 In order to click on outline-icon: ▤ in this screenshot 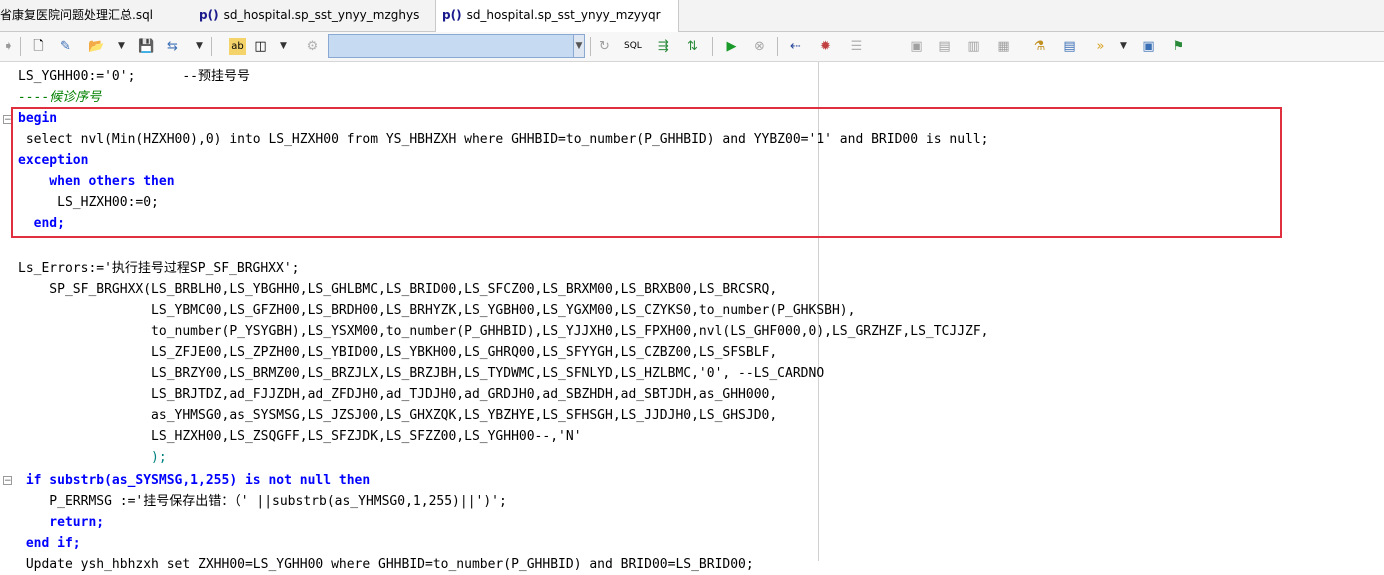, I will do `click(1069, 46)`.